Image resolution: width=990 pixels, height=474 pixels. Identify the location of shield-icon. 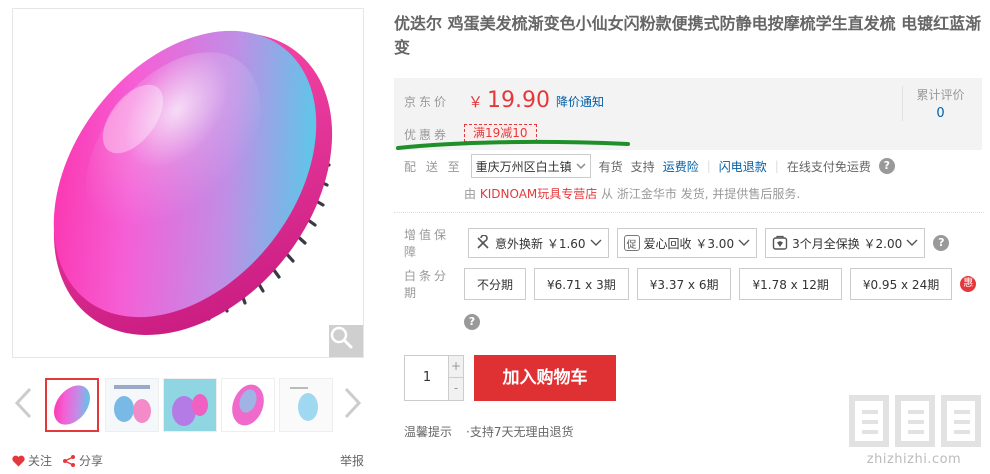
(780, 242).